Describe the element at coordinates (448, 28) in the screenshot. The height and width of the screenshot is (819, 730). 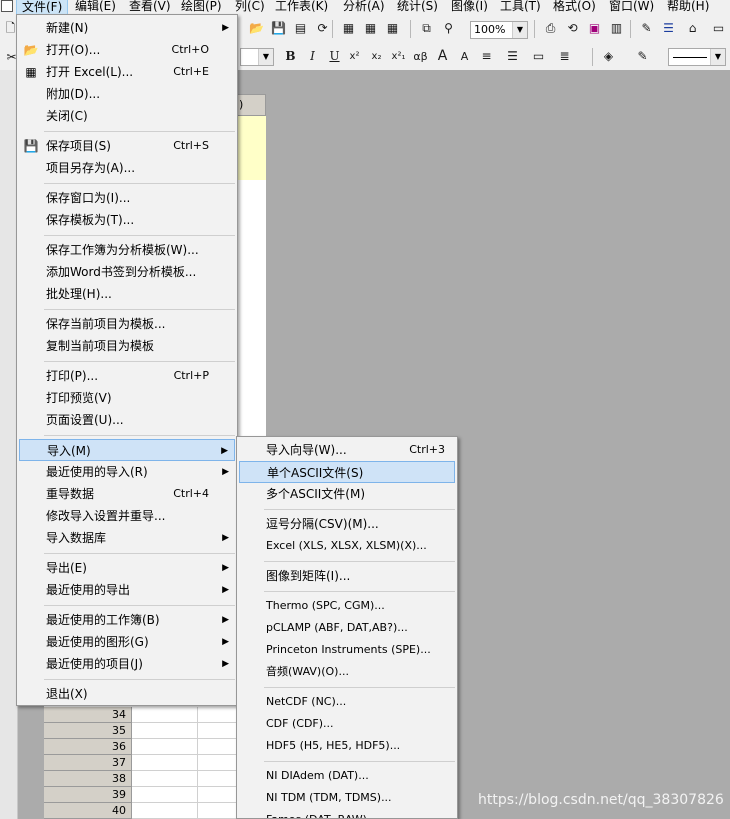
I see `tree-icon: ⚲` at that location.